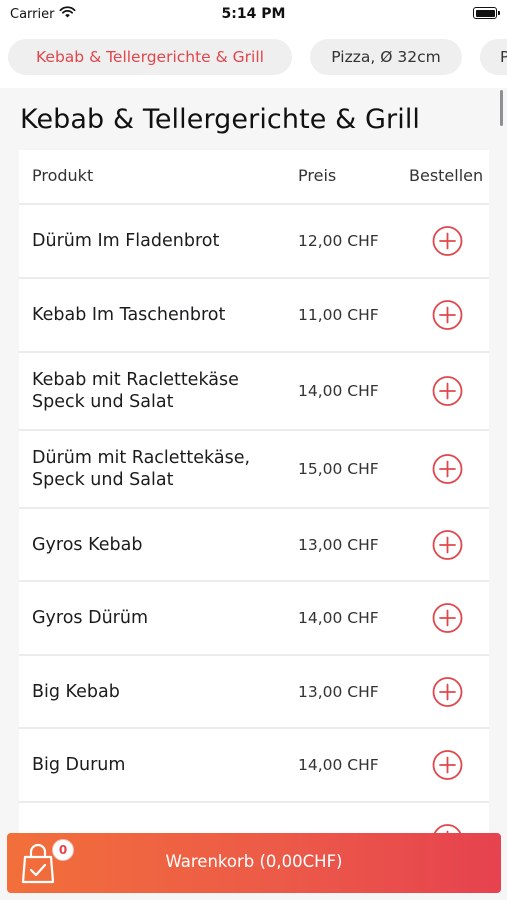 This screenshot has height=900, width=507. What do you see at coordinates (254, 242) in the screenshot?
I see `table-row: Dürüm Im Fladenbrot 12,00 CHF` at bounding box center [254, 242].